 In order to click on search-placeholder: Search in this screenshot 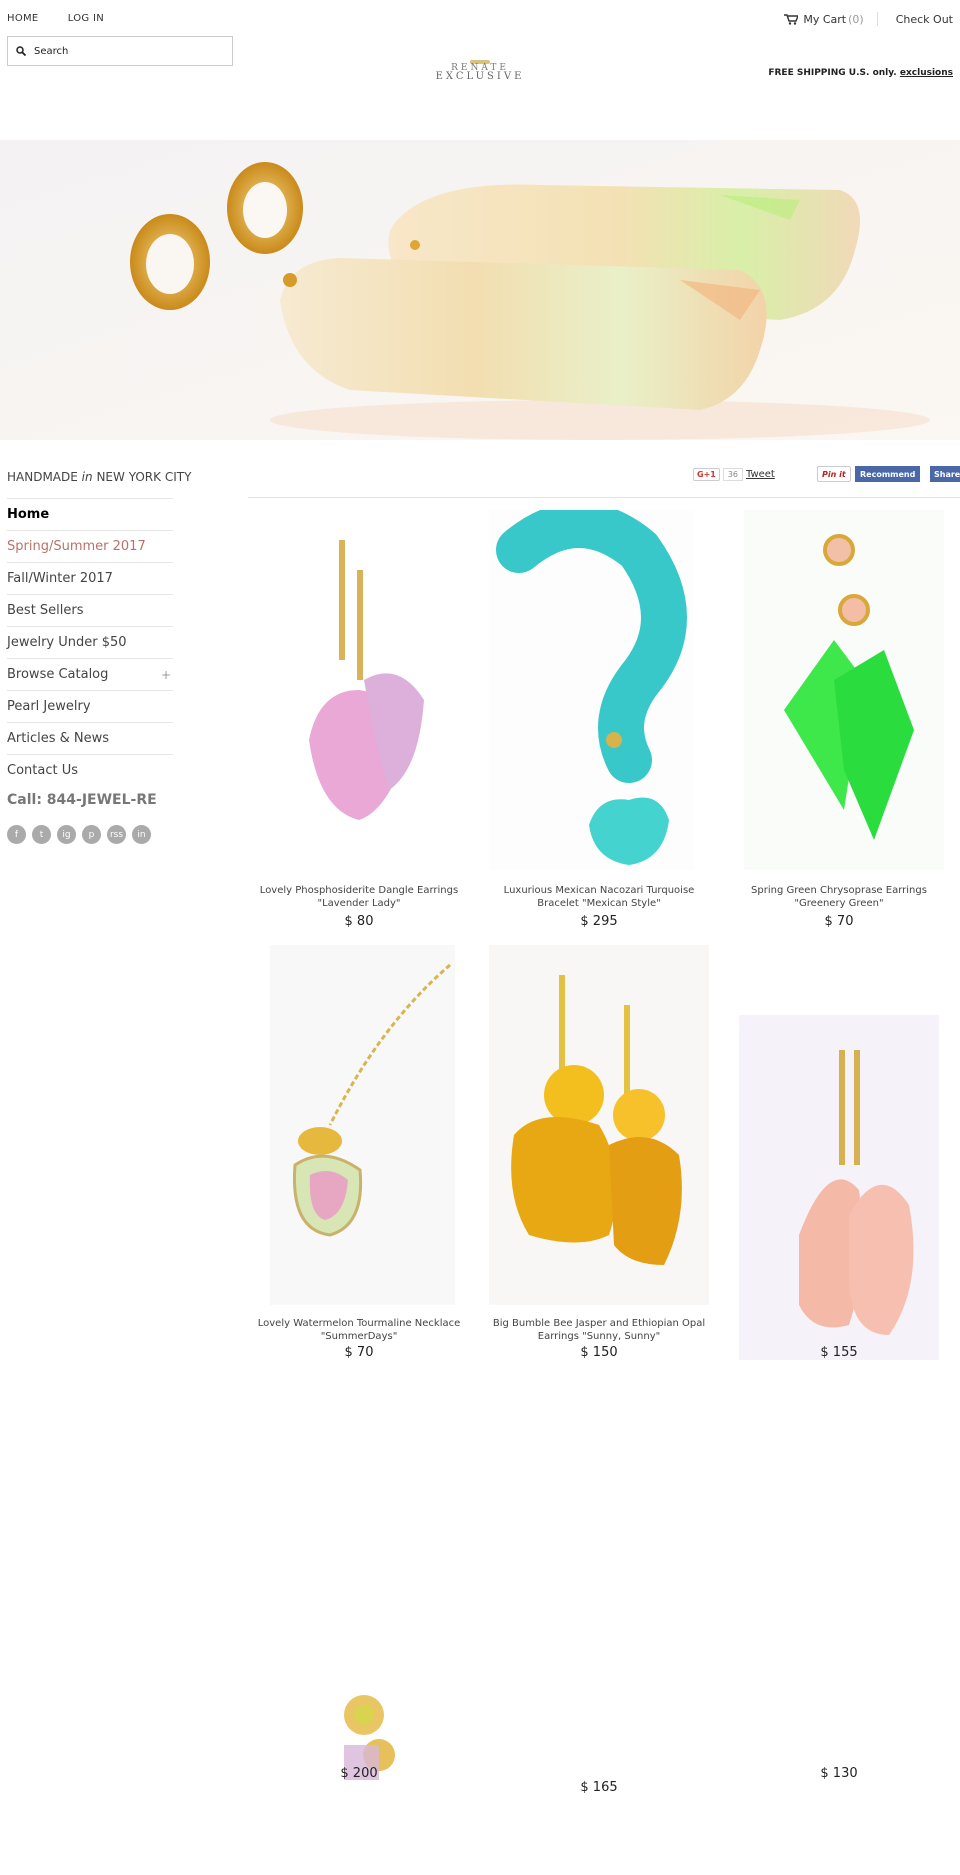, I will do `click(51, 51)`.